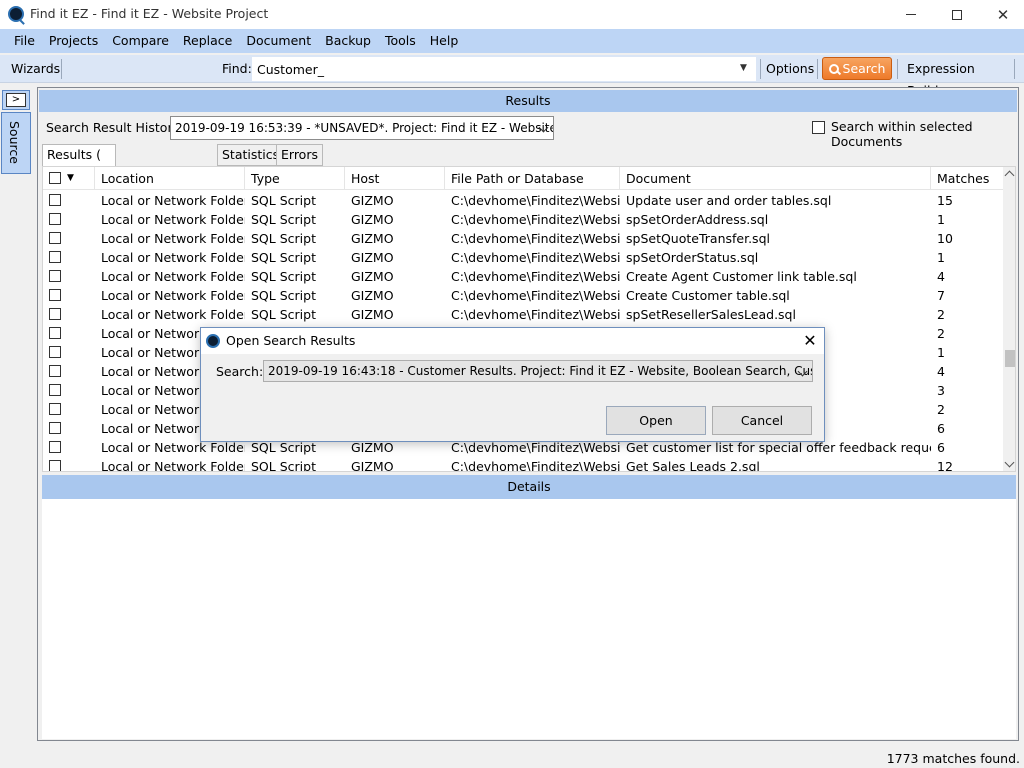 Image resolution: width=1024 pixels, height=768 pixels. I want to click on open-button: Open, so click(656, 420).